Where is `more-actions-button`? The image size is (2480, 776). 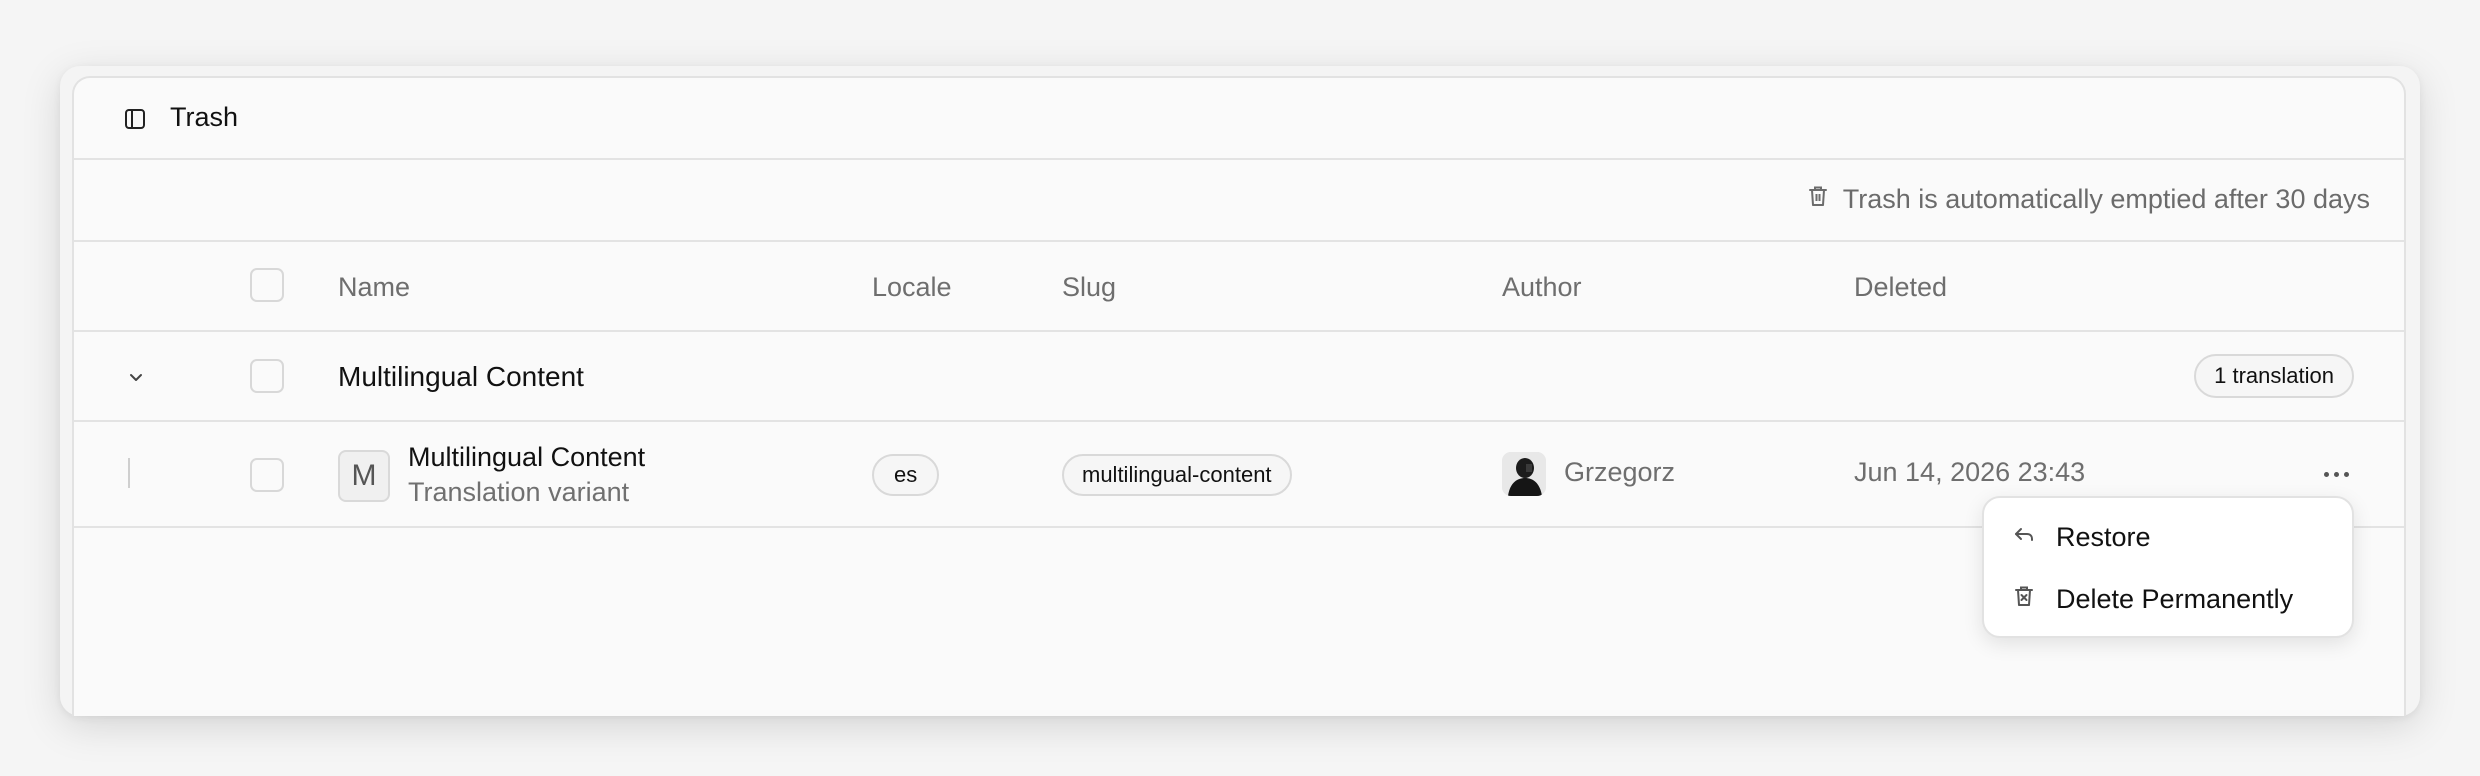
more-actions-button is located at coordinates (2336, 474).